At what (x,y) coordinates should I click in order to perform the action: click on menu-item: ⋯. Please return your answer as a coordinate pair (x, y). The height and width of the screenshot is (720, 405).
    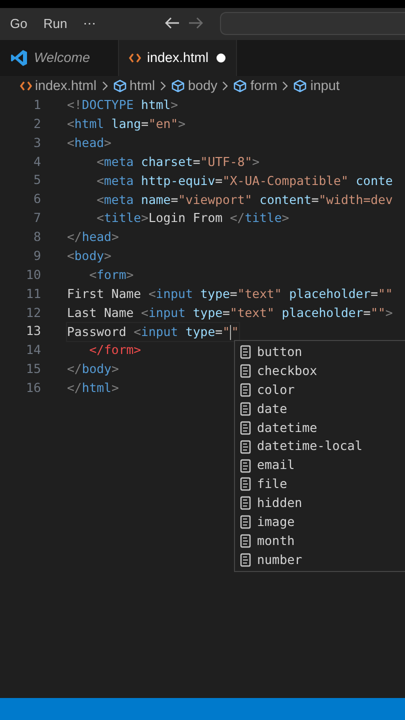
    Looking at the image, I should click on (93, 24).